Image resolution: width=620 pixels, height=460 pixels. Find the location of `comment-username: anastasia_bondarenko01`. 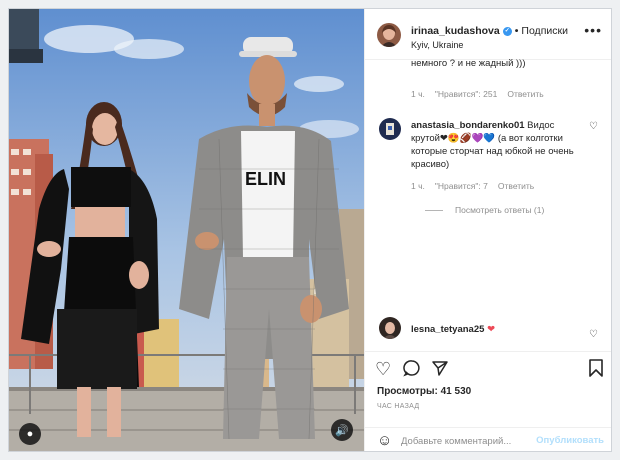

comment-username: anastasia_bondarenko01 is located at coordinates (468, 125).